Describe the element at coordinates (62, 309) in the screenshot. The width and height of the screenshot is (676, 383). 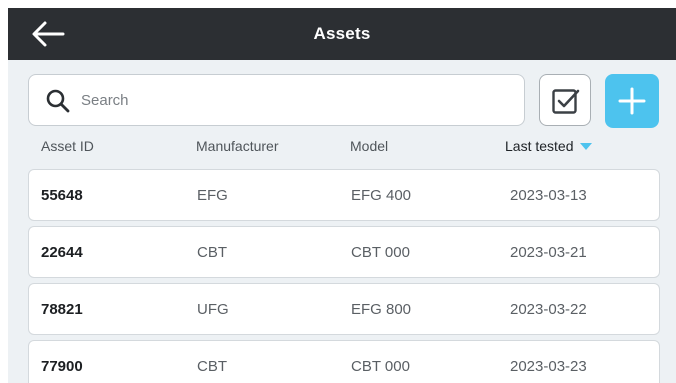
I see `asset-id-cell: 78821` at that location.